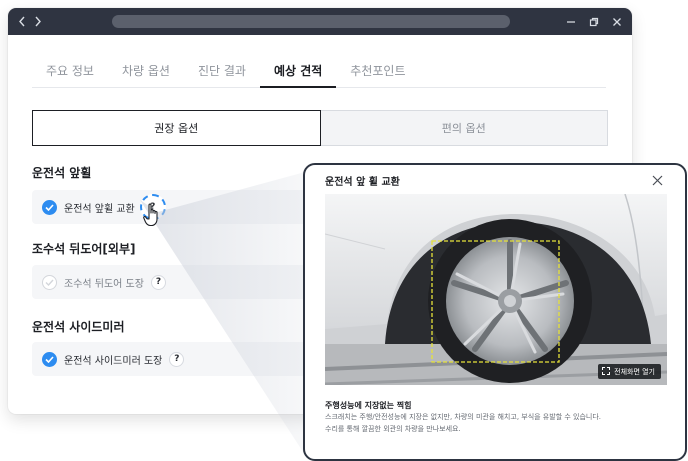 This screenshot has height=461, width=688. I want to click on fullscreen-icon, so click(606, 371).